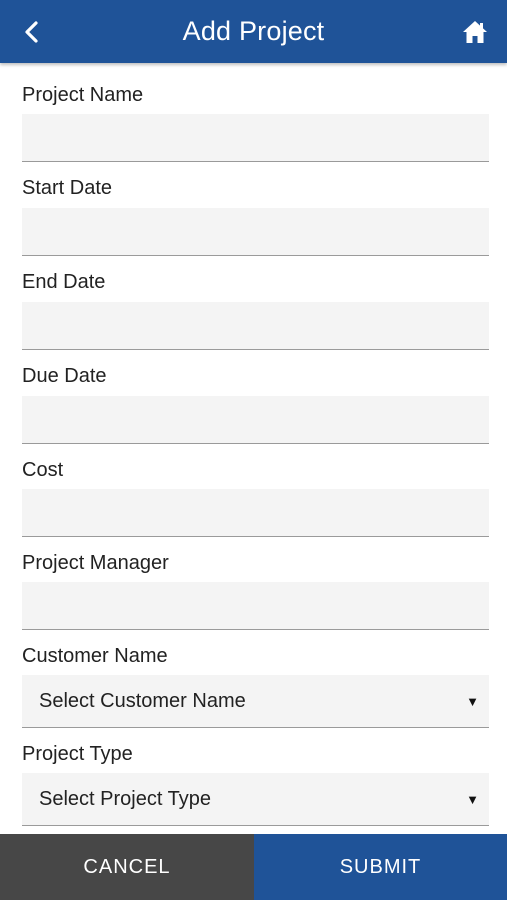  I want to click on project-type-label: Project Type, so click(77, 754).